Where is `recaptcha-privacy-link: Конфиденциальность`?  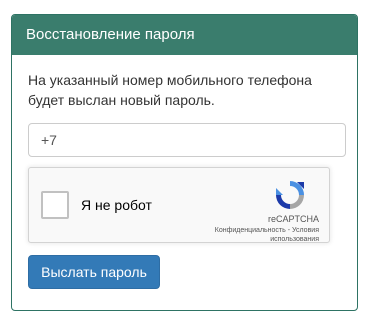 recaptcha-privacy-link: Конфиденциальность is located at coordinates (250, 230).